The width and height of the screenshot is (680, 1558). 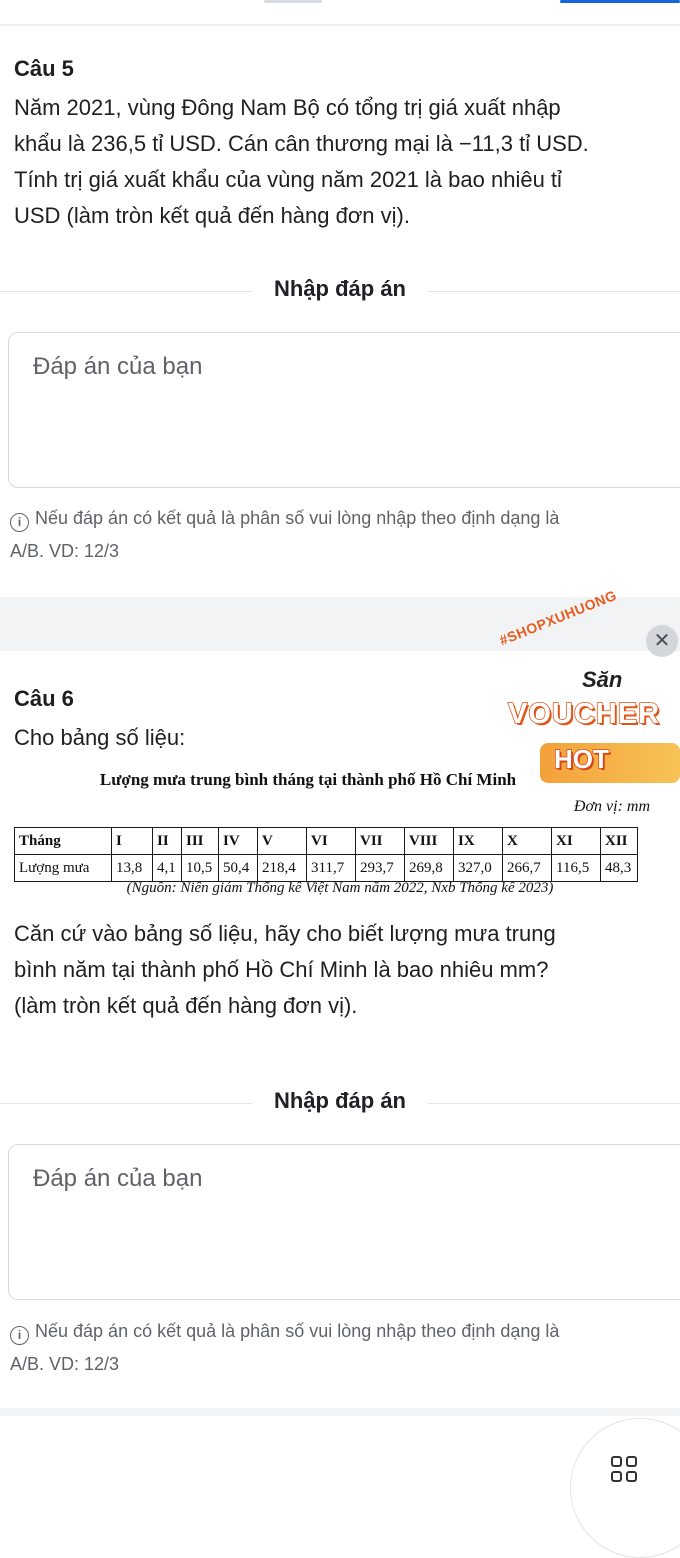 What do you see at coordinates (282, 868) in the screenshot?
I see `table-cell: 218,4` at bounding box center [282, 868].